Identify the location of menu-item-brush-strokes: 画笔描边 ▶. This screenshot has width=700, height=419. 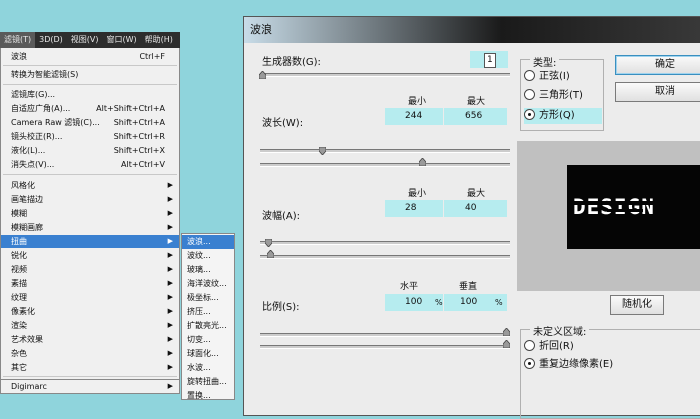
(90, 199).